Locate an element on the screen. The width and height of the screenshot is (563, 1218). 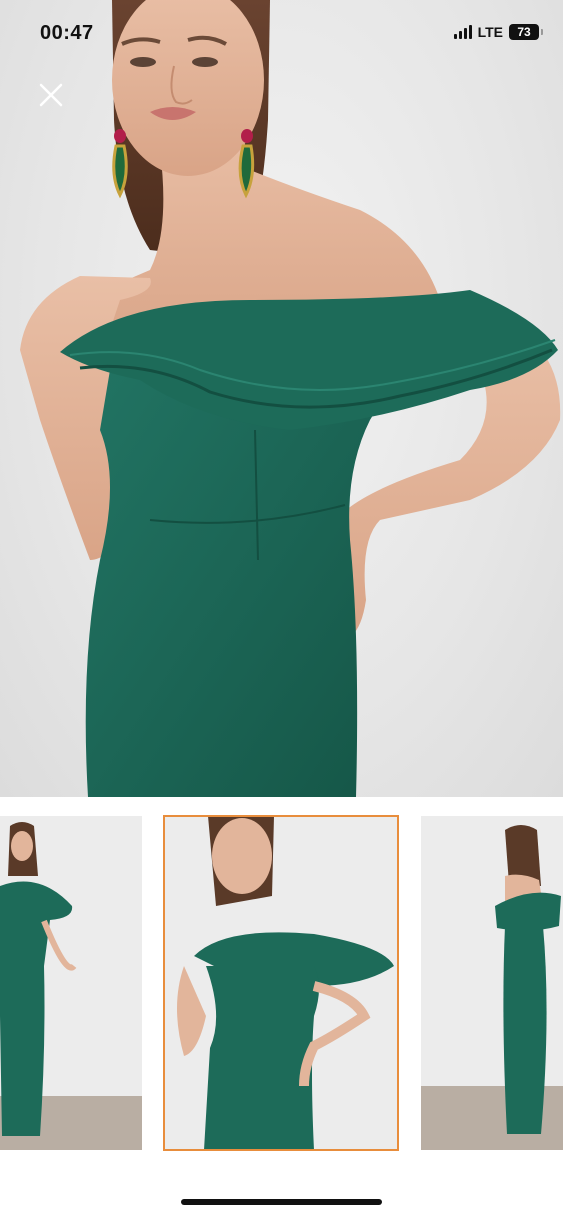
thumbnail-2-photo is located at coordinates (281, 983).